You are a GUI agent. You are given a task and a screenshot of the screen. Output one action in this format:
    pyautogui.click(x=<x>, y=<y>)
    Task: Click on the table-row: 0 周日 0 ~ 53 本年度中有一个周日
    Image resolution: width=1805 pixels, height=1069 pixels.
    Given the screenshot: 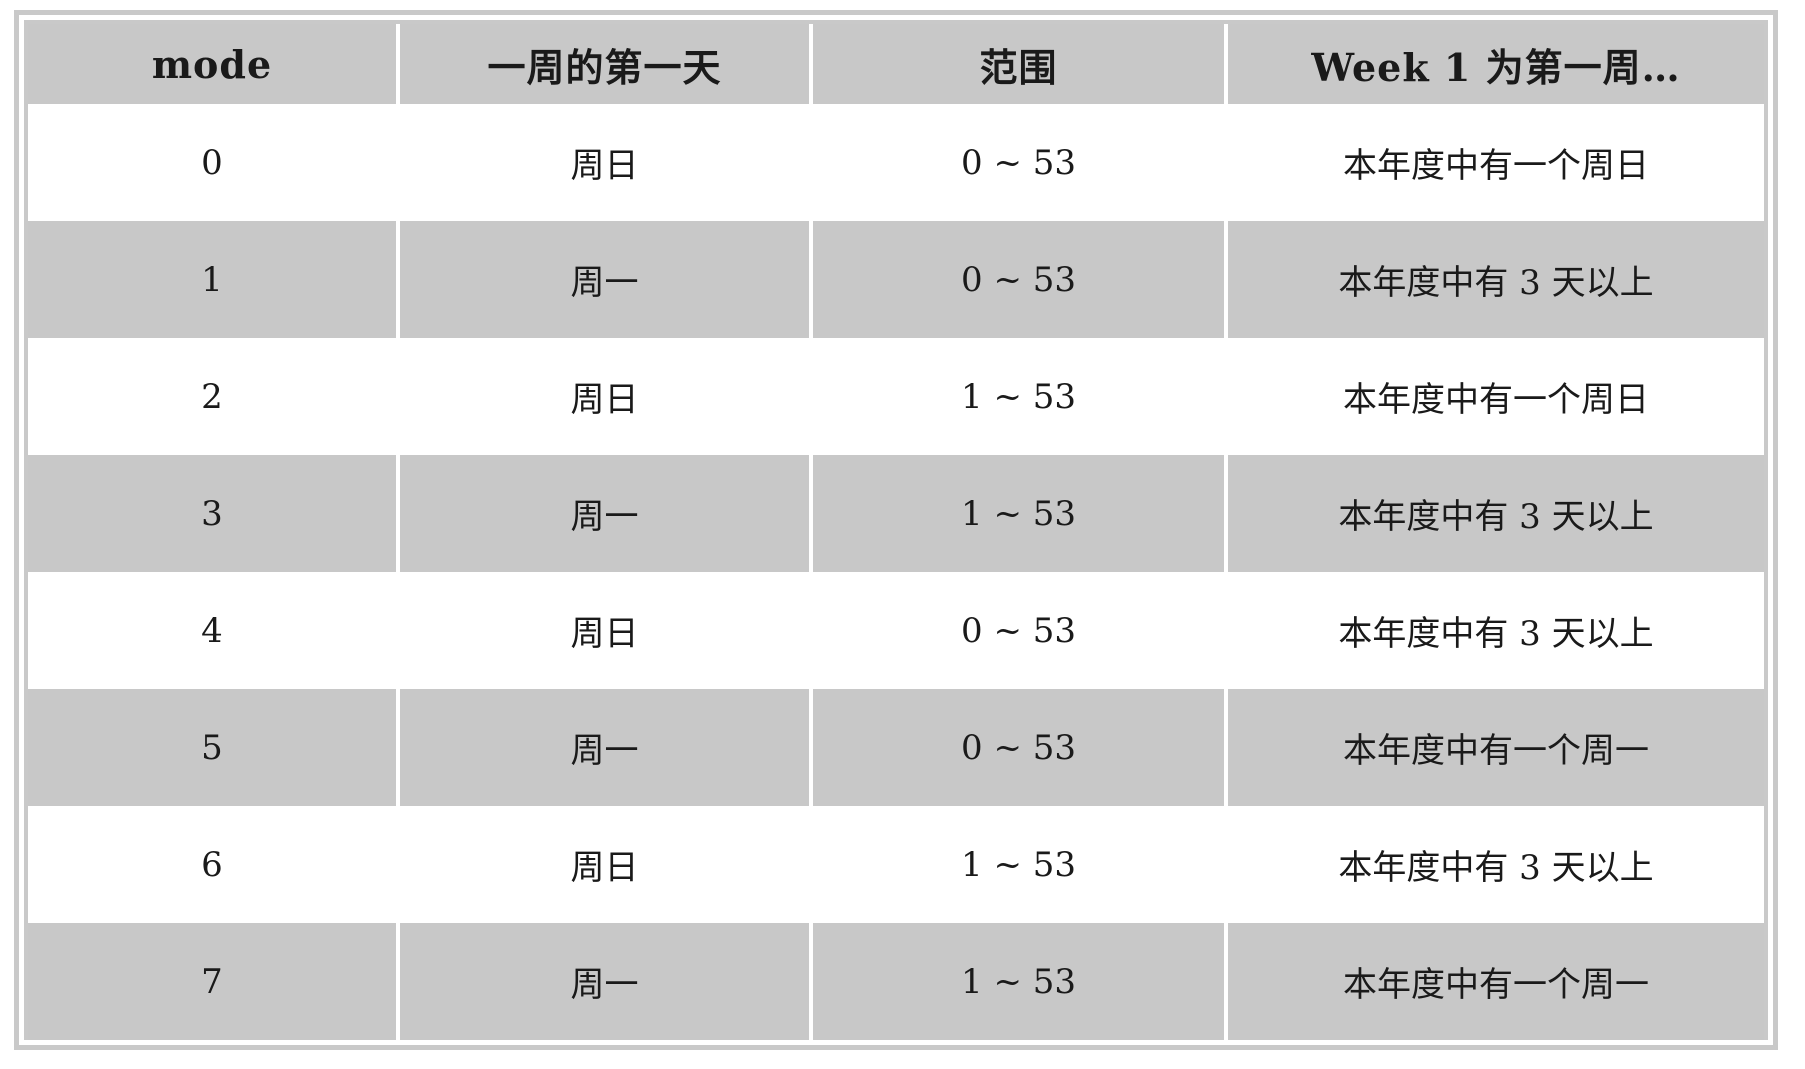 What is the action you would take?
    pyautogui.click(x=896, y=162)
    